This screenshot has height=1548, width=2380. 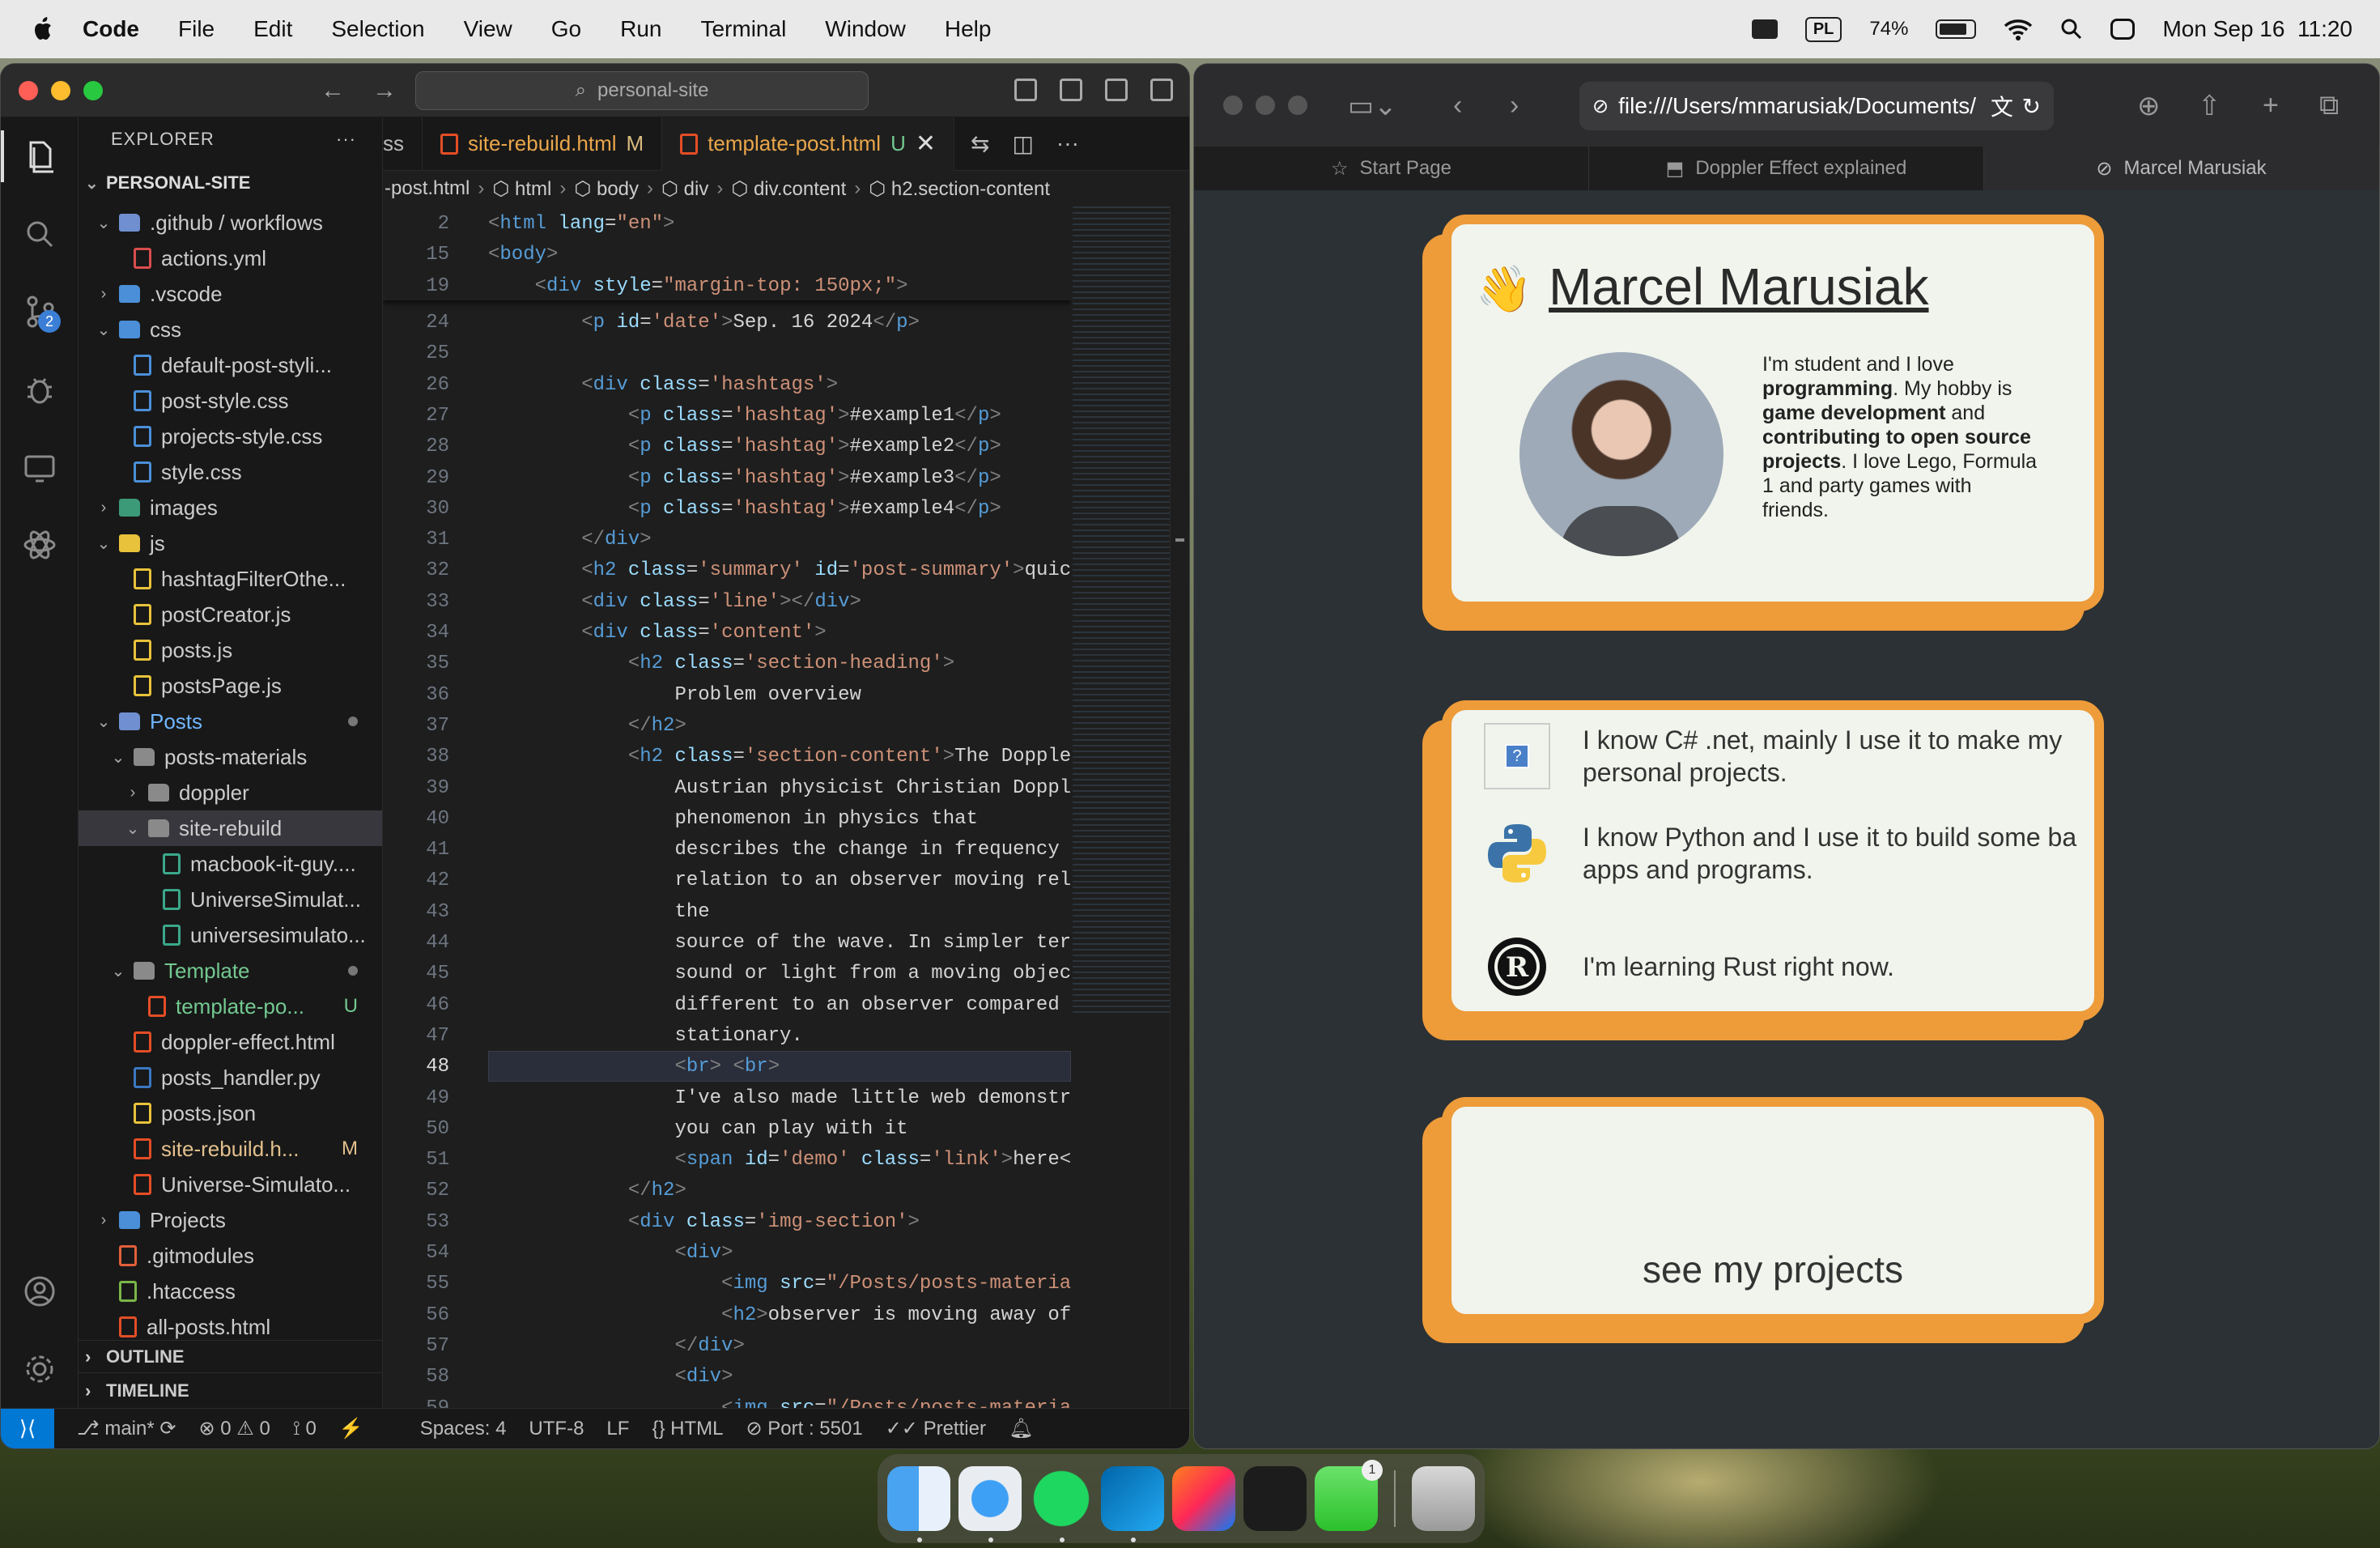 What do you see at coordinates (40, 1369) in the screenshot?
I see `manage-activity` at bounding box center [40, 1369].